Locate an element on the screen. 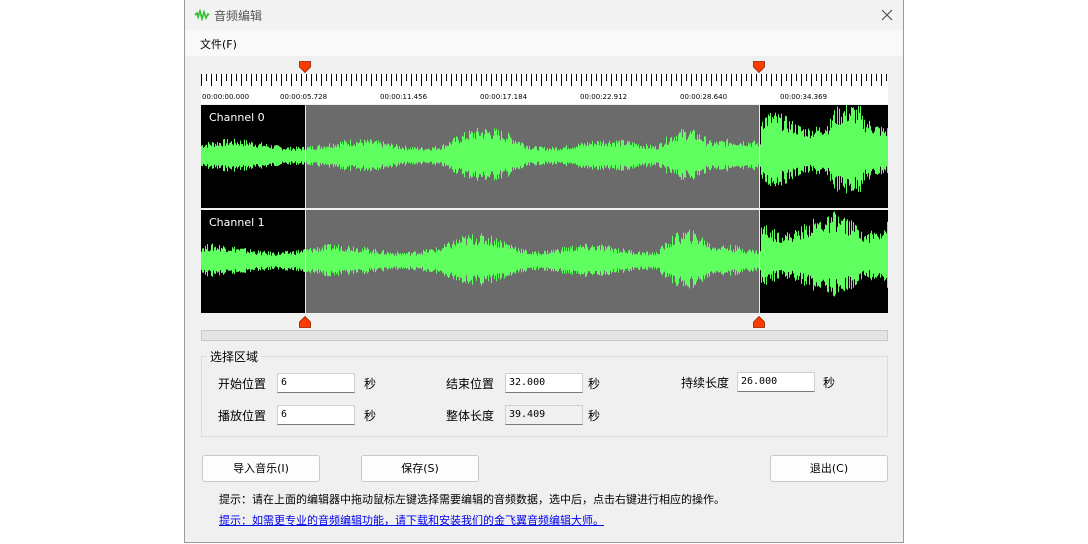  start-position-label: 开始位置 is located at coordinates (242, 384).